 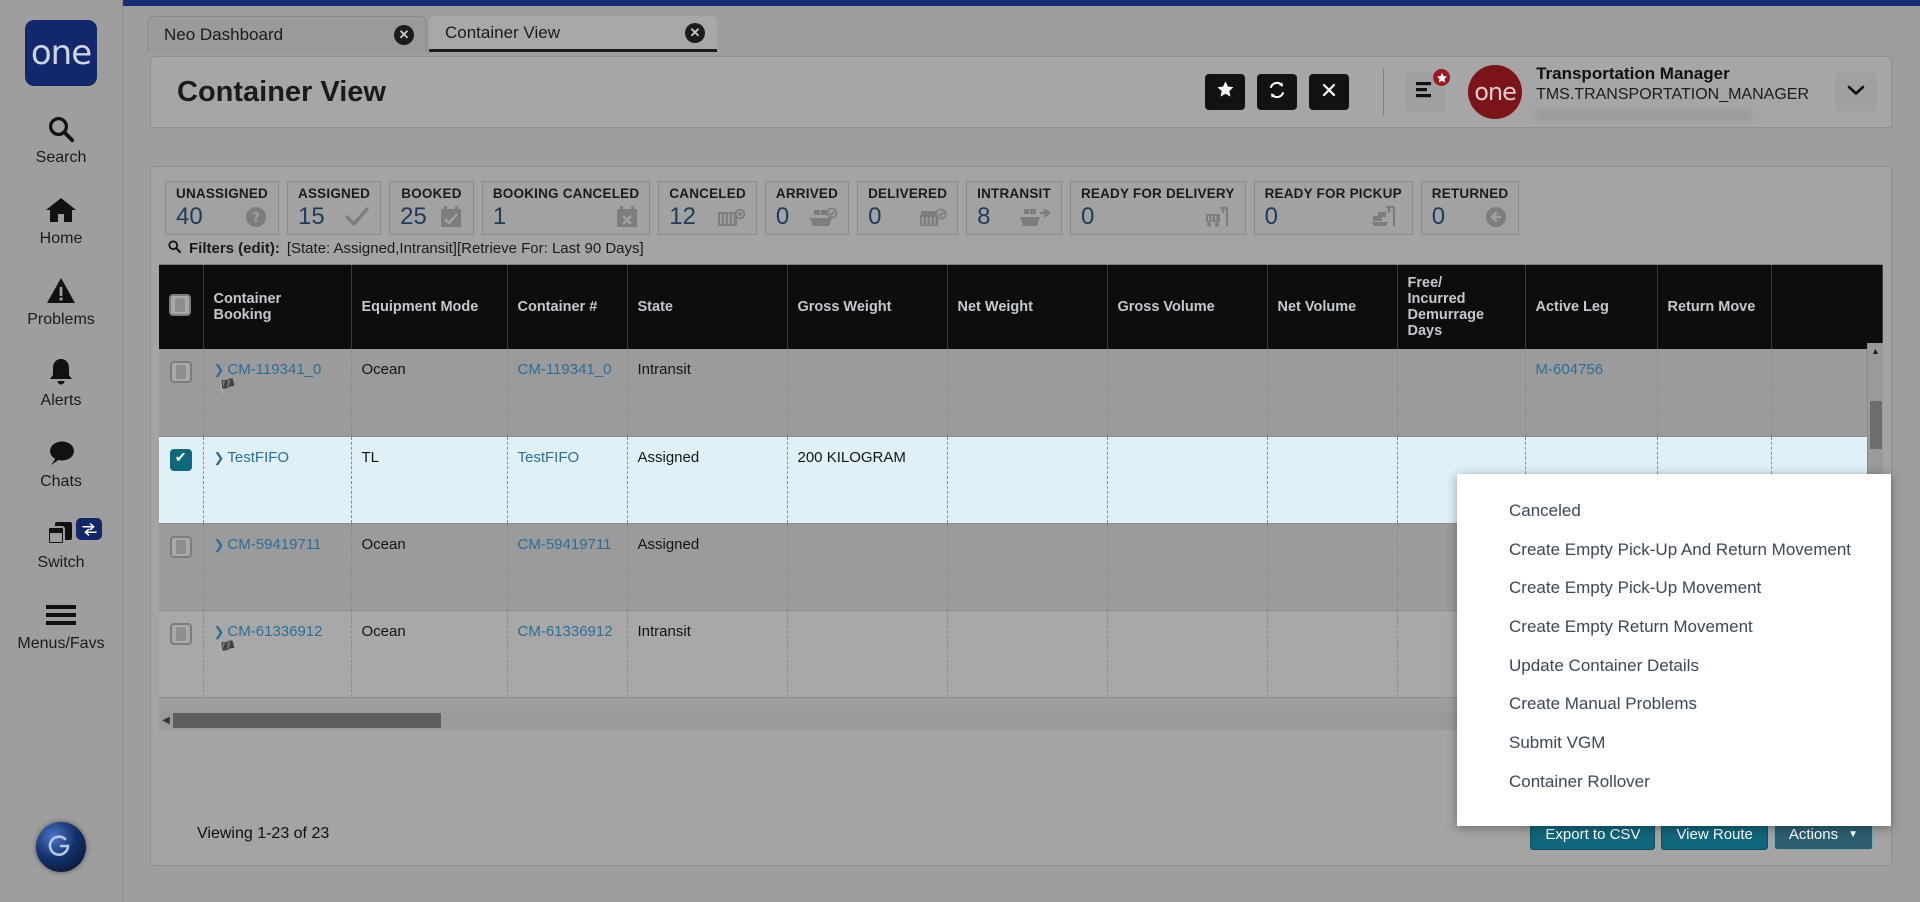 What do you see at coordinates (1157, 208) in the screenshot?
I see `status-tile-ready-for-delivery: READY FOR DELIVERY 0` at bounding box center [1157, 208].